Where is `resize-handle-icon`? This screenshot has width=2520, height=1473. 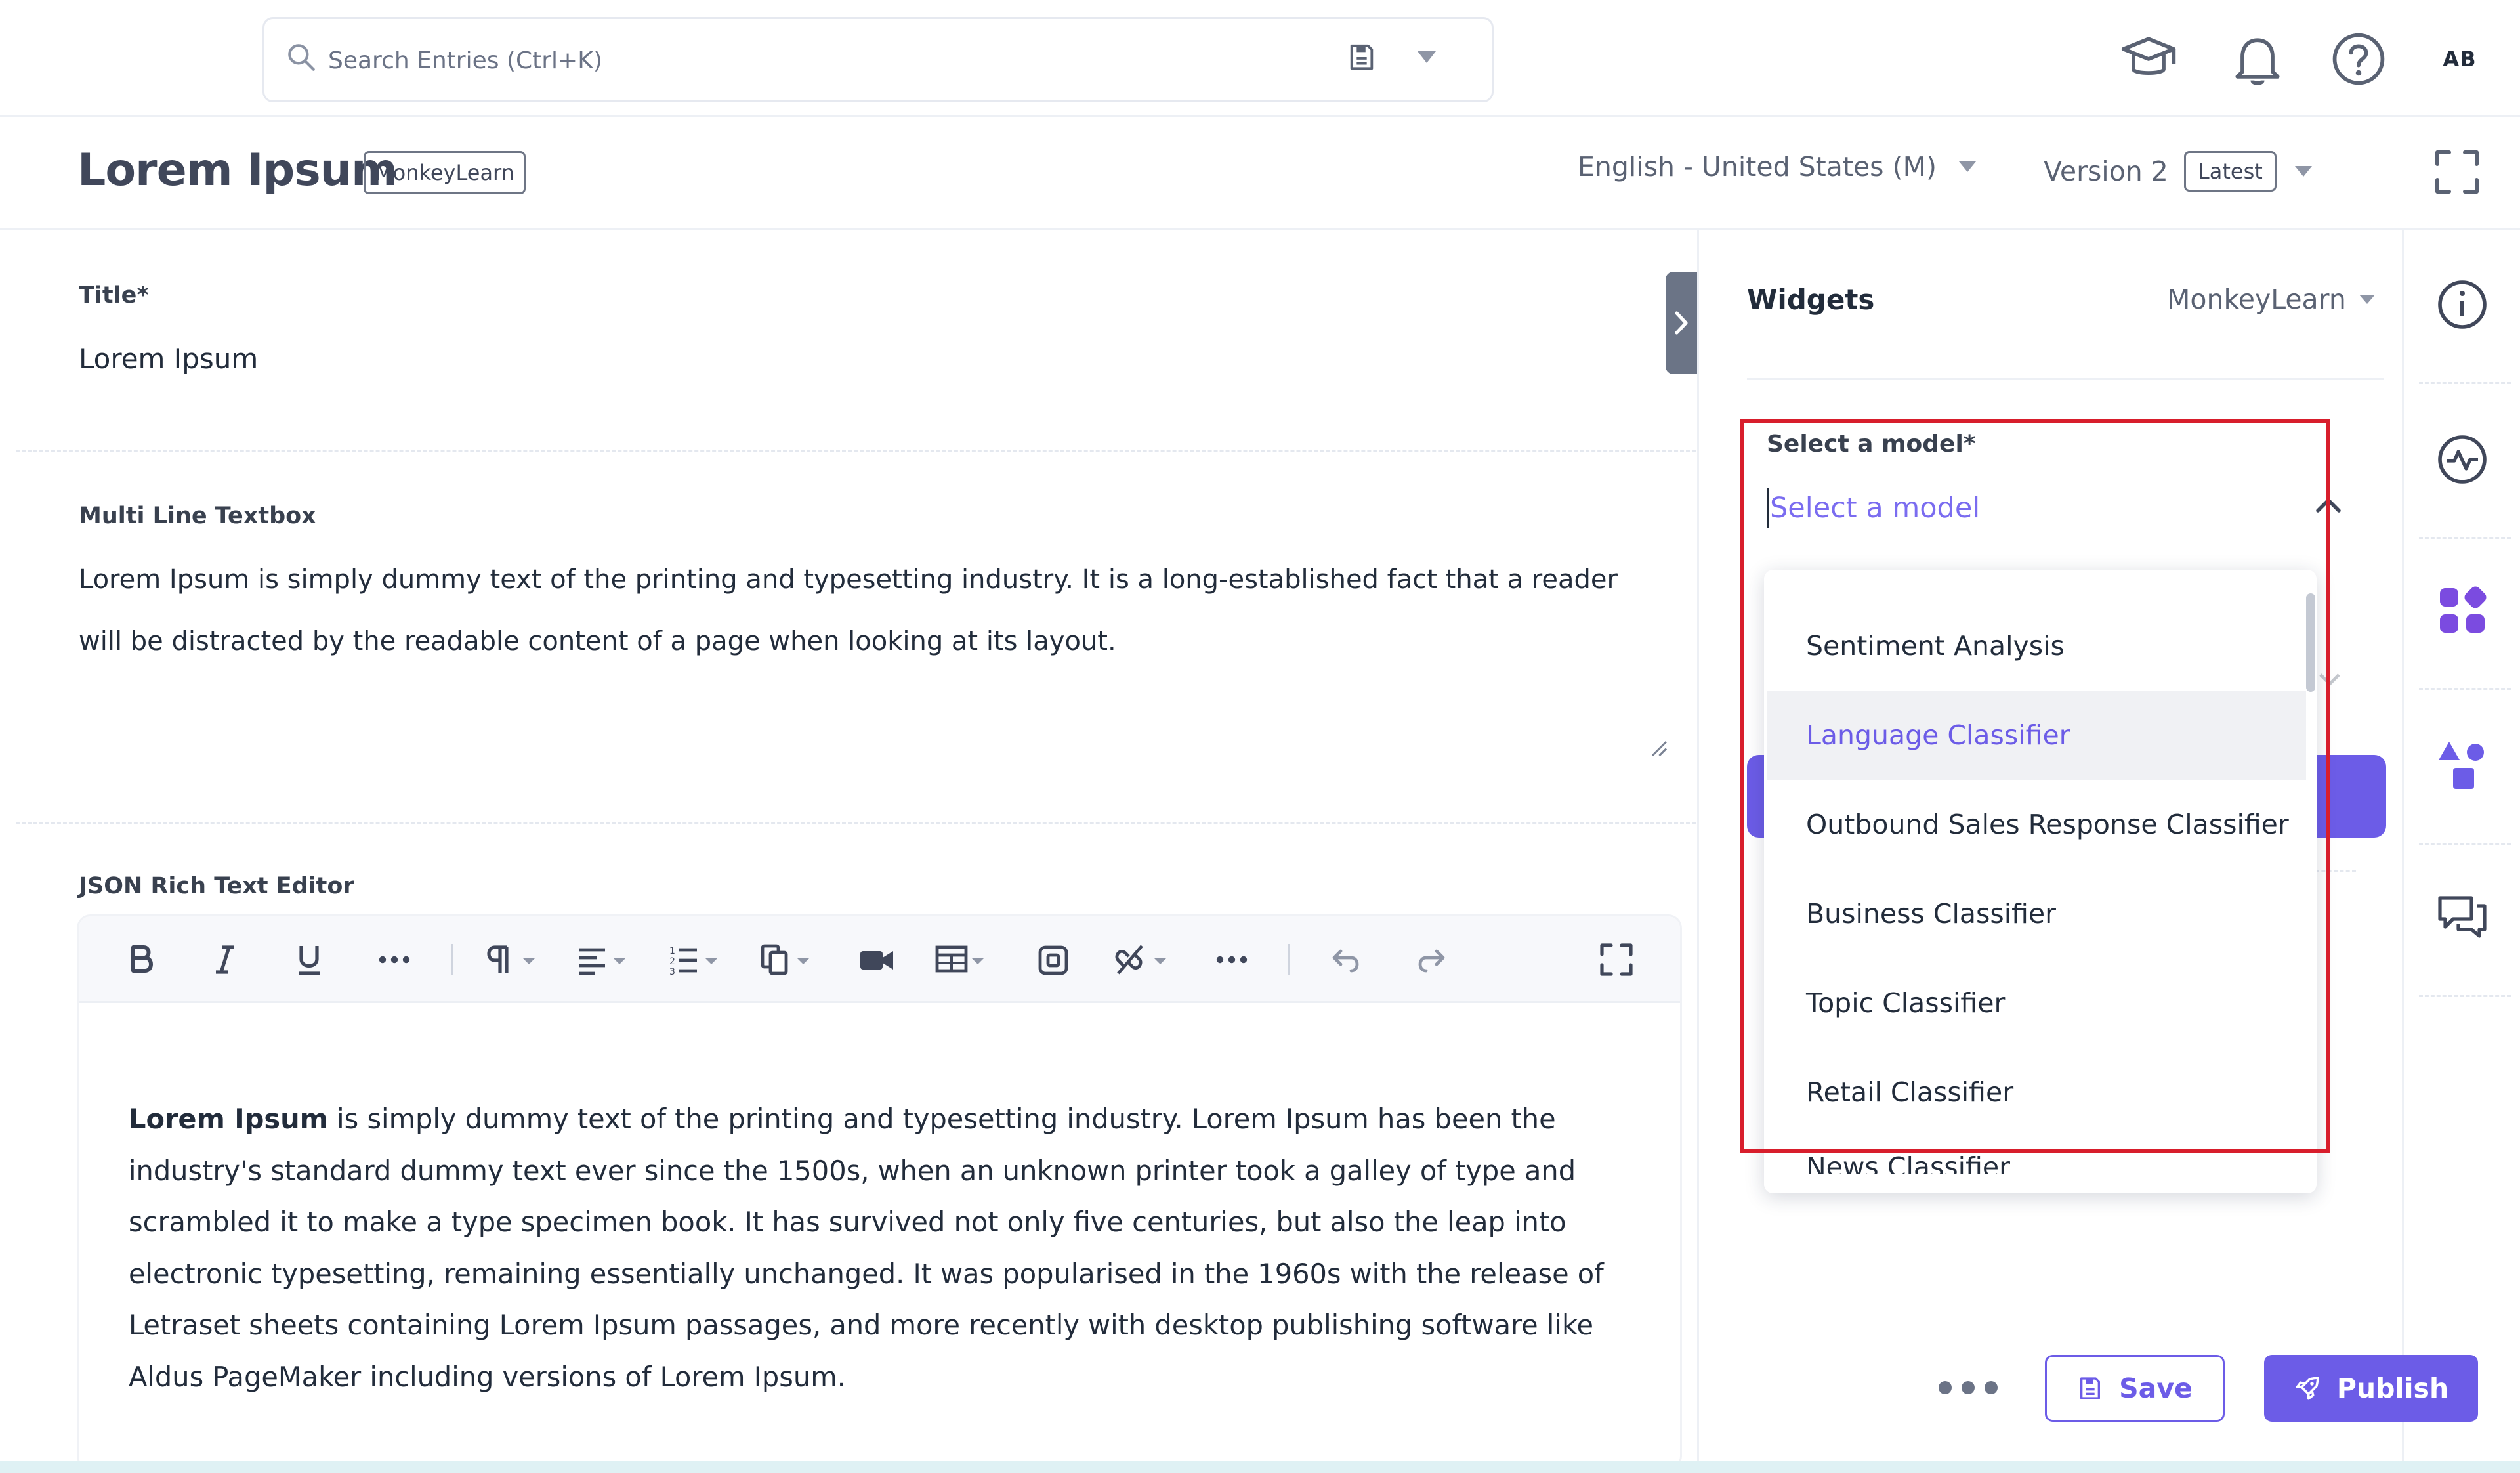
resize-handle-icon is located at coordinates (1658, 748).